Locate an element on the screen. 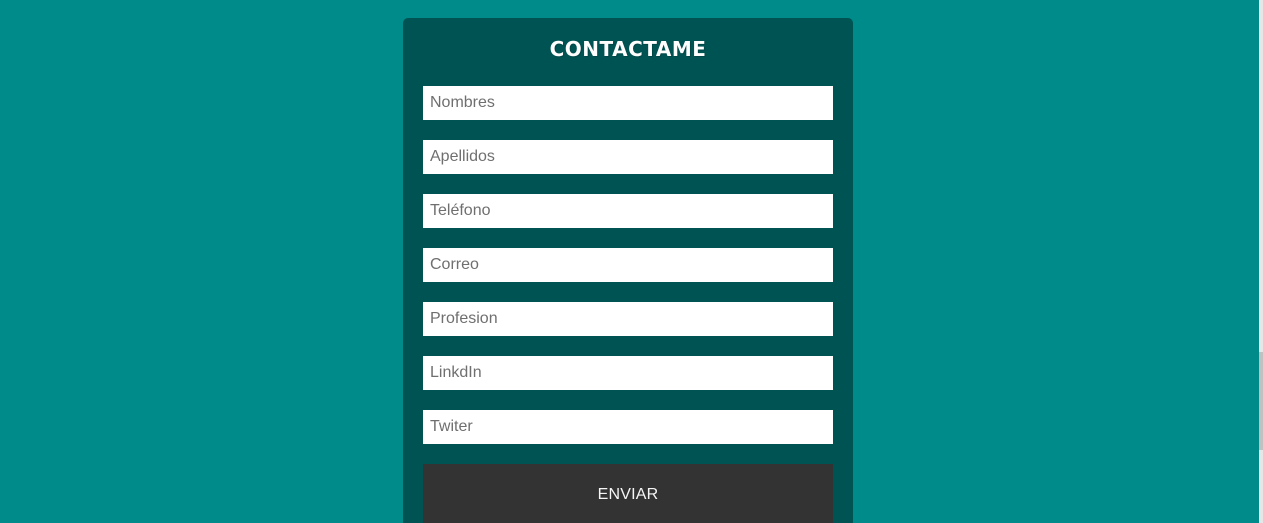 The height and width of the screenshot is (523, 1263). apellidos-input is located at coordinates (628, 157).